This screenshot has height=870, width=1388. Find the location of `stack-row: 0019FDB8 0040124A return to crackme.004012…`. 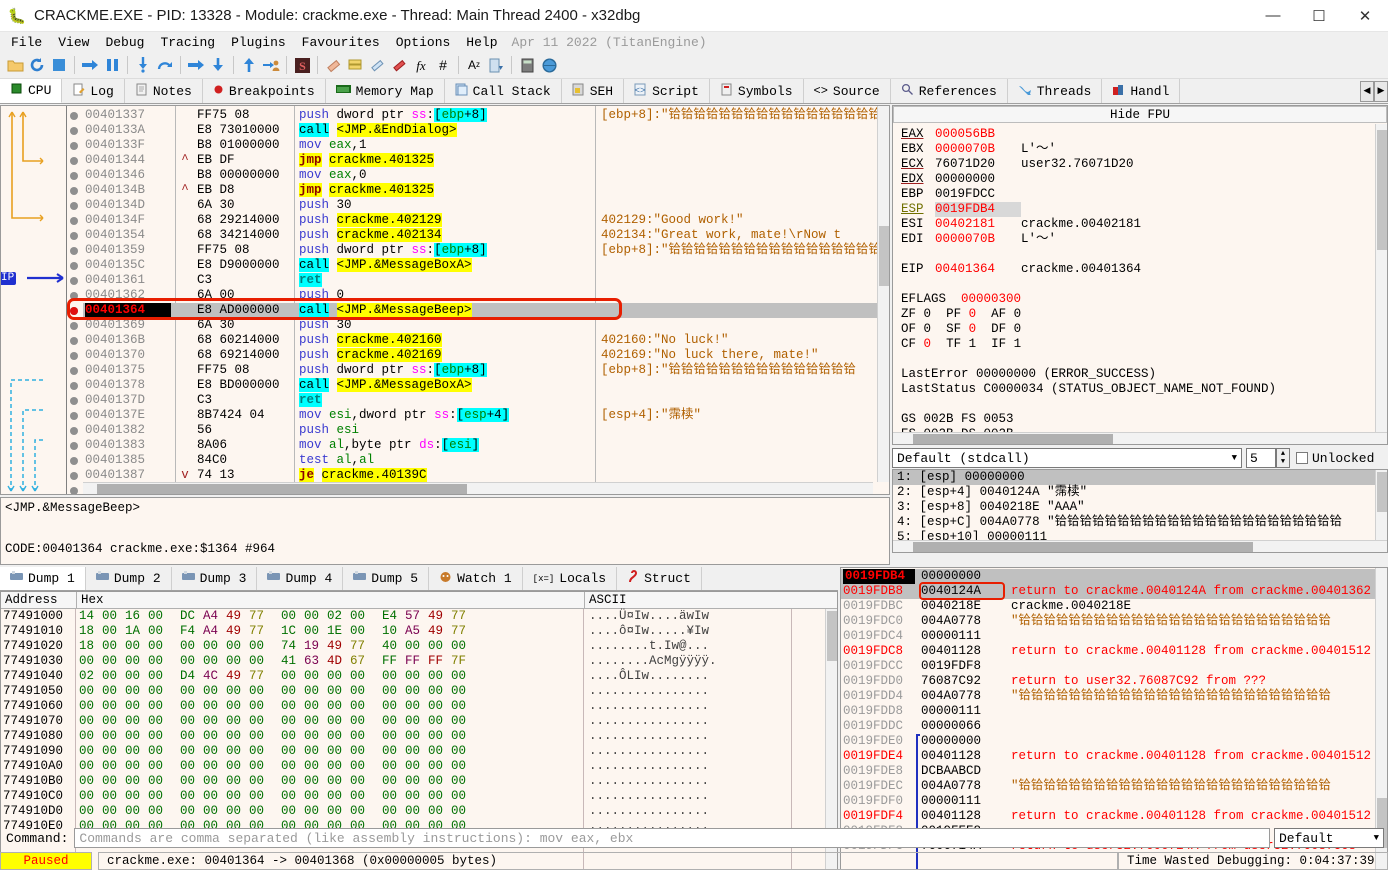

stack-row: 0019FDB8 0040124A return to crackme.004012… is located at coordinates (1114, 591).